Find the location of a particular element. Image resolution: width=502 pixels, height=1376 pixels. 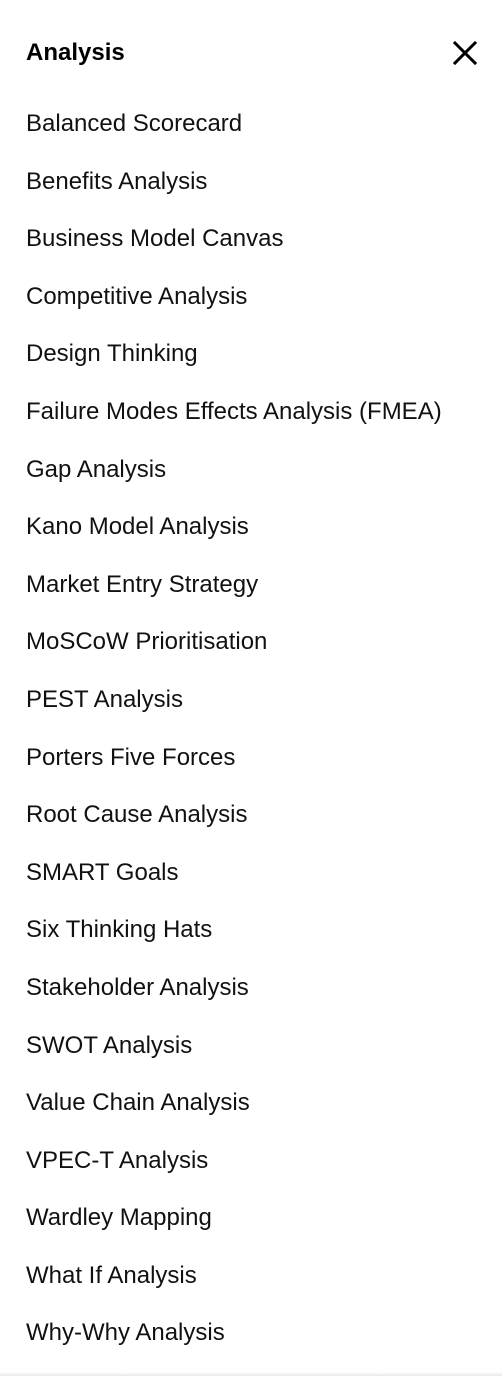

menu-item-fmea: Failure Modes Effects Analysis (FMEA) is located at coordinates (251, 412).